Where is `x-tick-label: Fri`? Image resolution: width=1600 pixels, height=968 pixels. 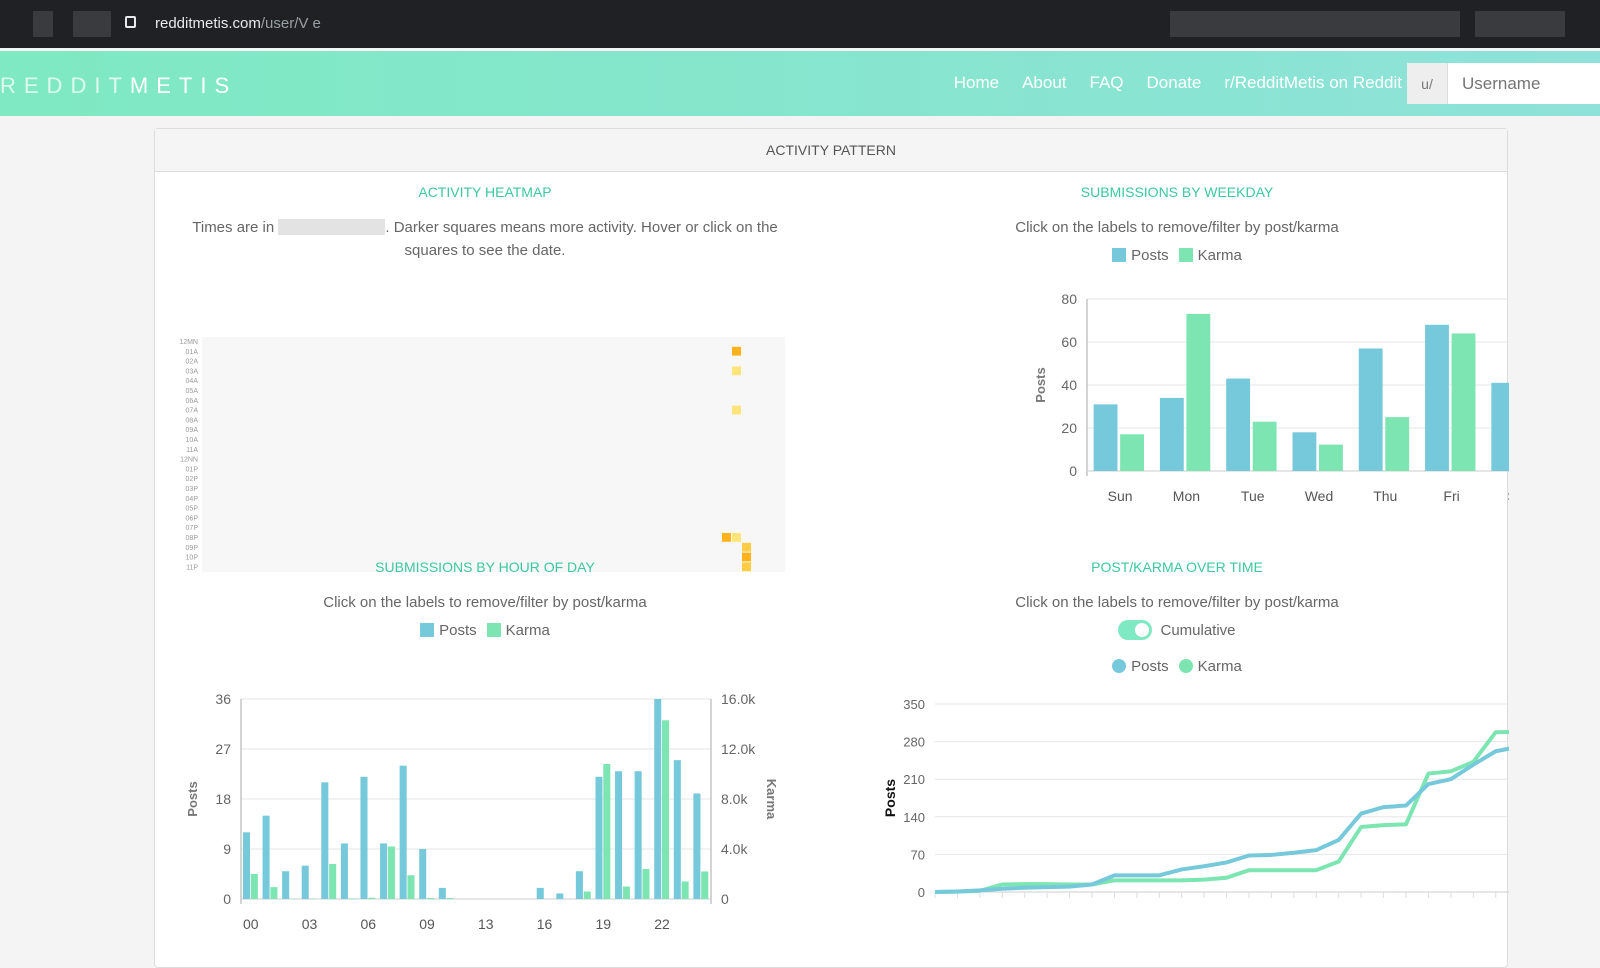 x-tick-label: Fri is located at coordinates (1451, 496).